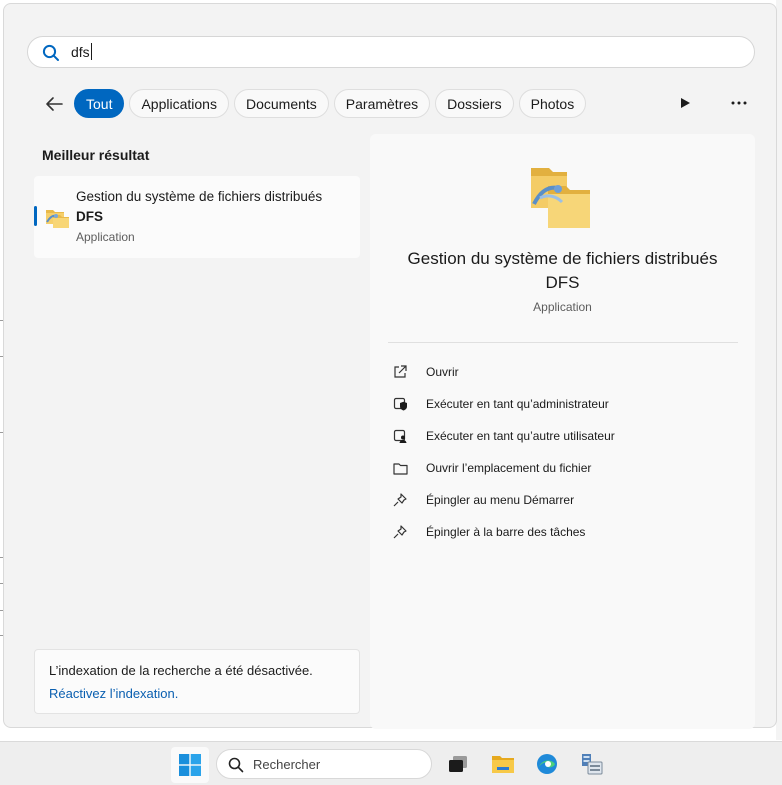 The image size is (782, 785). I want to click on taskbar-search-placeholder: Rechercher, so click(287, 764).